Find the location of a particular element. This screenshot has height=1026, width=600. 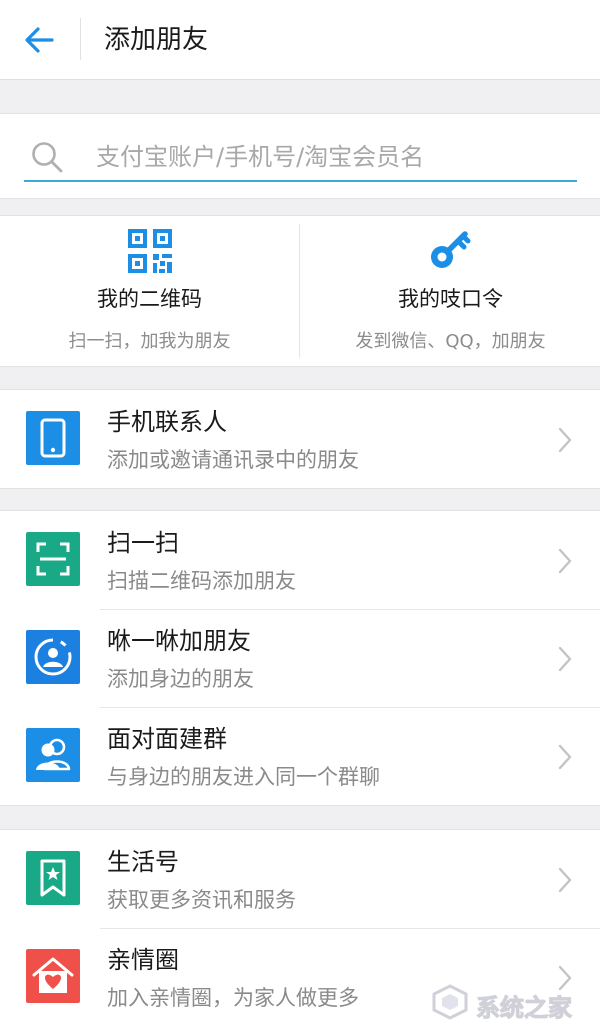

quick-actions: 我的二维码 扫一扫，加我为朋友 我的吱口令 发到微信、QQ，加朋友 is located at coordinates (300, 291).